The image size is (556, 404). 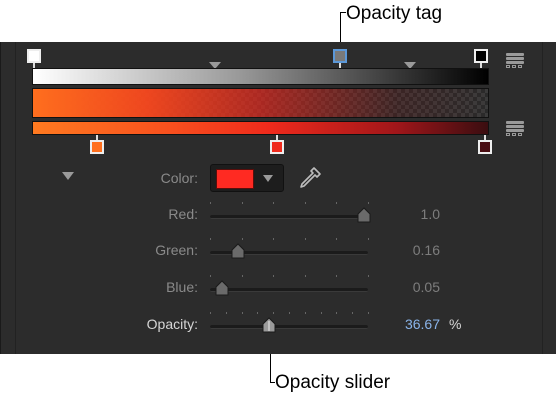 I want to click on panel-edge-left, so click(x=15, y=198).